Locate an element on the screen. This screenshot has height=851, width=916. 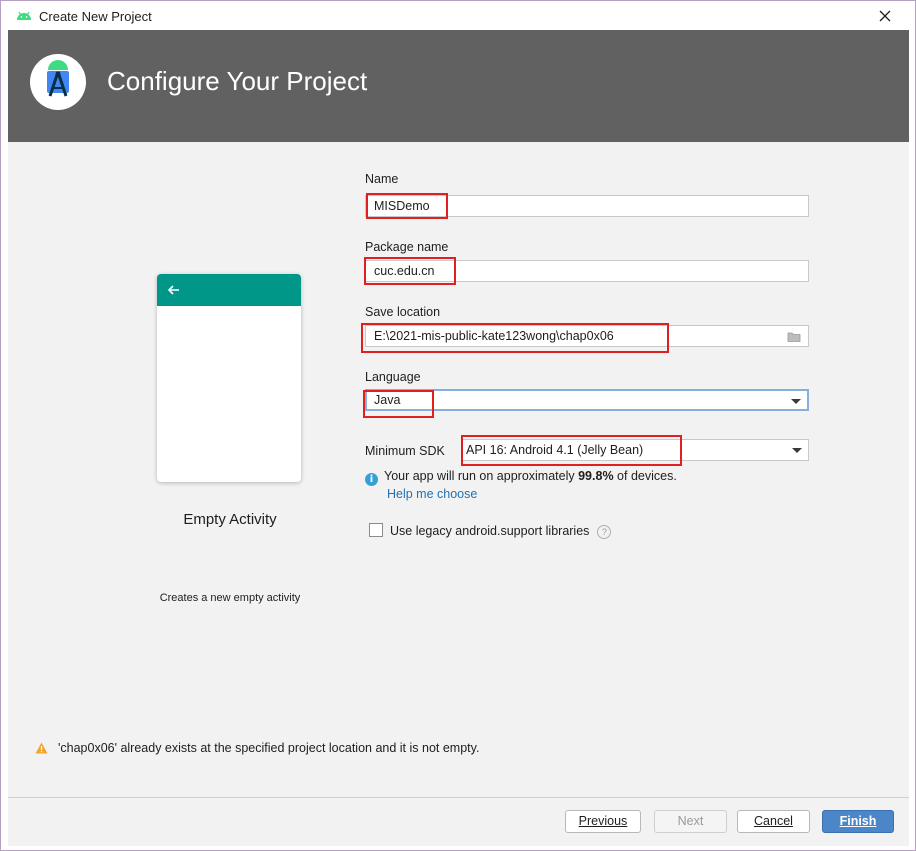
language-value: Java is located at coordinates (387, 400).